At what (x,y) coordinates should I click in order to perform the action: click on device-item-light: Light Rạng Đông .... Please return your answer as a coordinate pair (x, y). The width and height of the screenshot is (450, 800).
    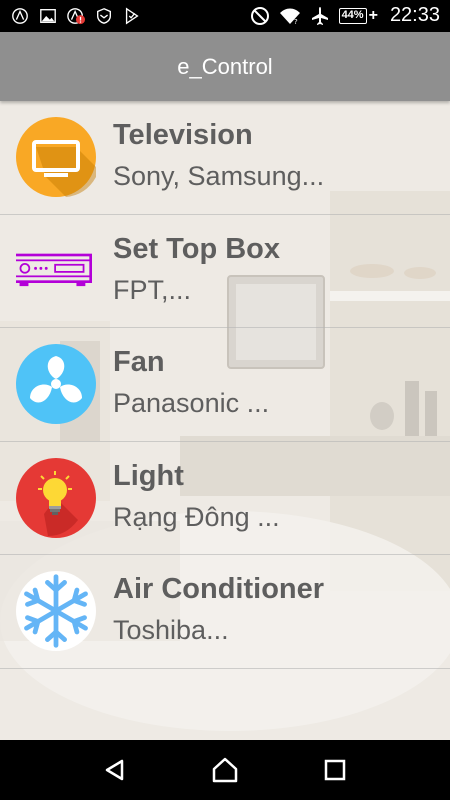
    Looking at the image, I should click on (225, 498).